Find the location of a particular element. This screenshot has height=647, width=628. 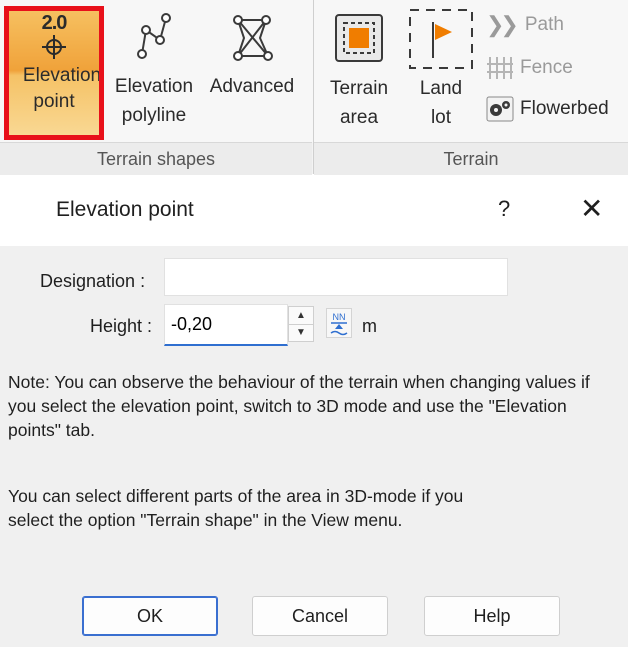

dialog-title: Elevation point is located at coordinates (125, 209).